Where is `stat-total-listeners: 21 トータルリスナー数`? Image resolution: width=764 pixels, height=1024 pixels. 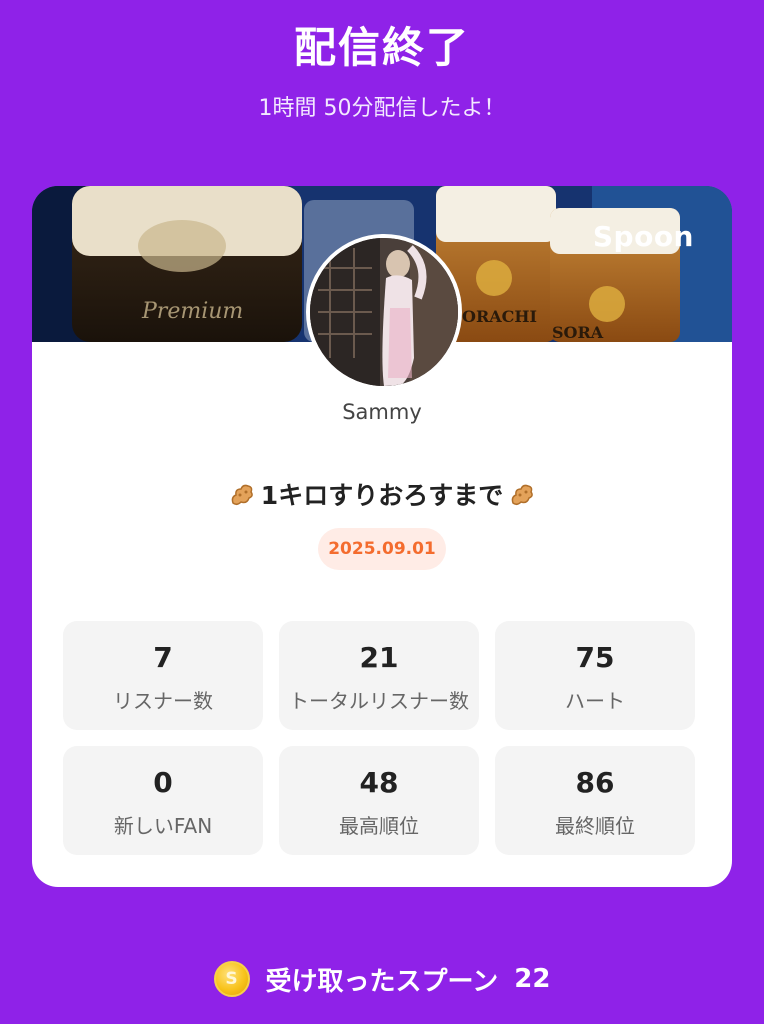 stat-total-listeners: 21 トータルリスナー数 is located at coordinates (379, 675).